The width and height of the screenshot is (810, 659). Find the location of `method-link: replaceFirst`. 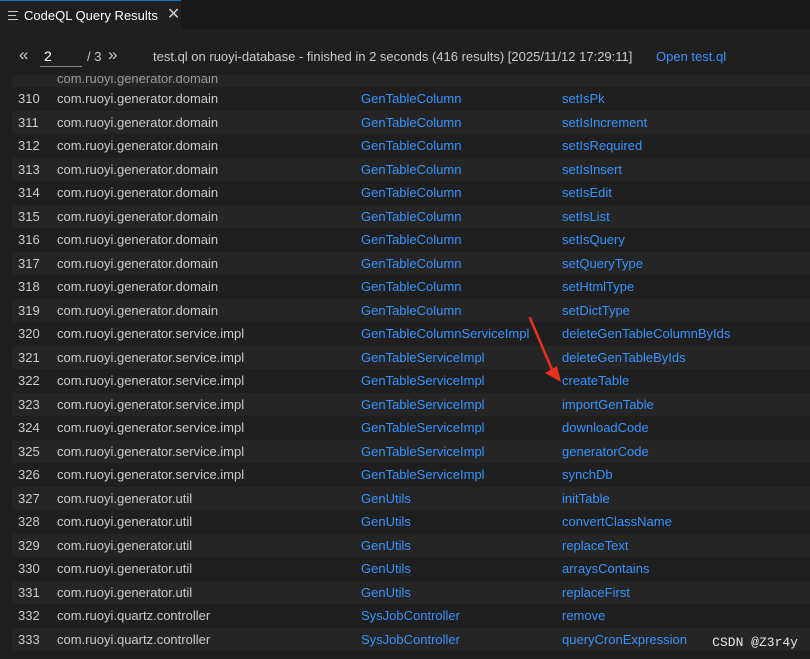

method-link: replaceFirst is located at coordinates (596, 593).